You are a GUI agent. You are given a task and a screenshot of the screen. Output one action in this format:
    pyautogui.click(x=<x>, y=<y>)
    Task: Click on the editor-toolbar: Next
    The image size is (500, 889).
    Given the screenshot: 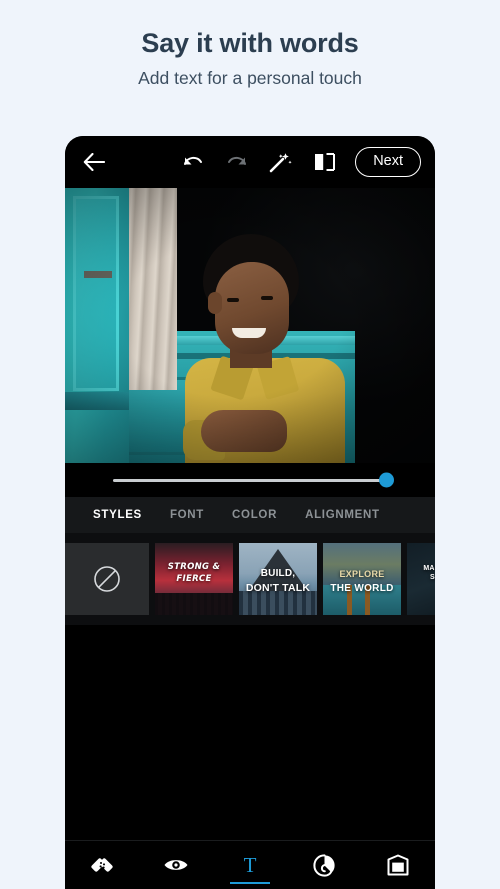 What is the action you would take?
    pyautogui.click(x=250, y=162)
    